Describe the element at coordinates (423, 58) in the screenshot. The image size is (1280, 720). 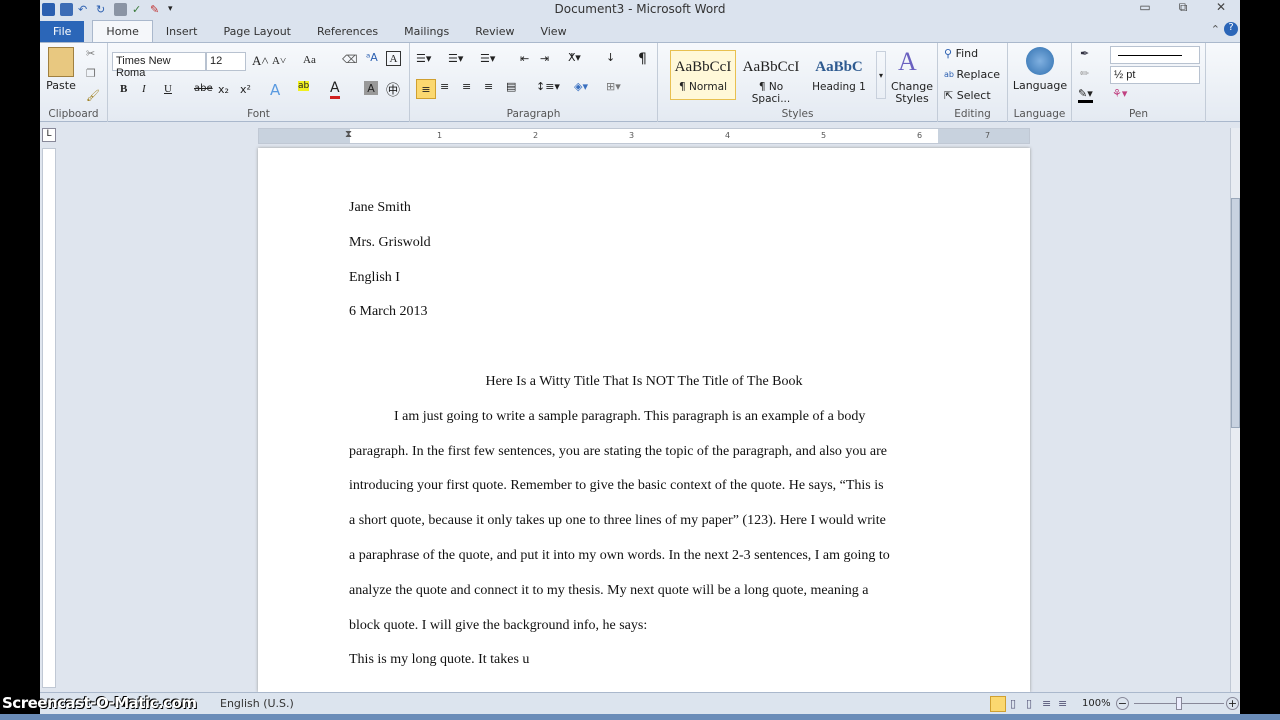
I see `bullets-icon: ☰▾` at that location.